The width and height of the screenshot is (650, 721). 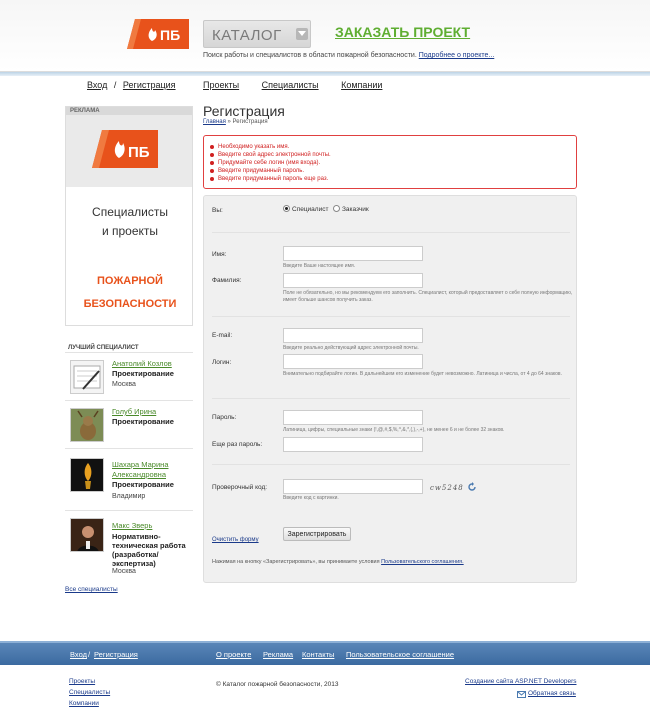 I want to click on specialist-city: Москва, so click(x=124, y=384).